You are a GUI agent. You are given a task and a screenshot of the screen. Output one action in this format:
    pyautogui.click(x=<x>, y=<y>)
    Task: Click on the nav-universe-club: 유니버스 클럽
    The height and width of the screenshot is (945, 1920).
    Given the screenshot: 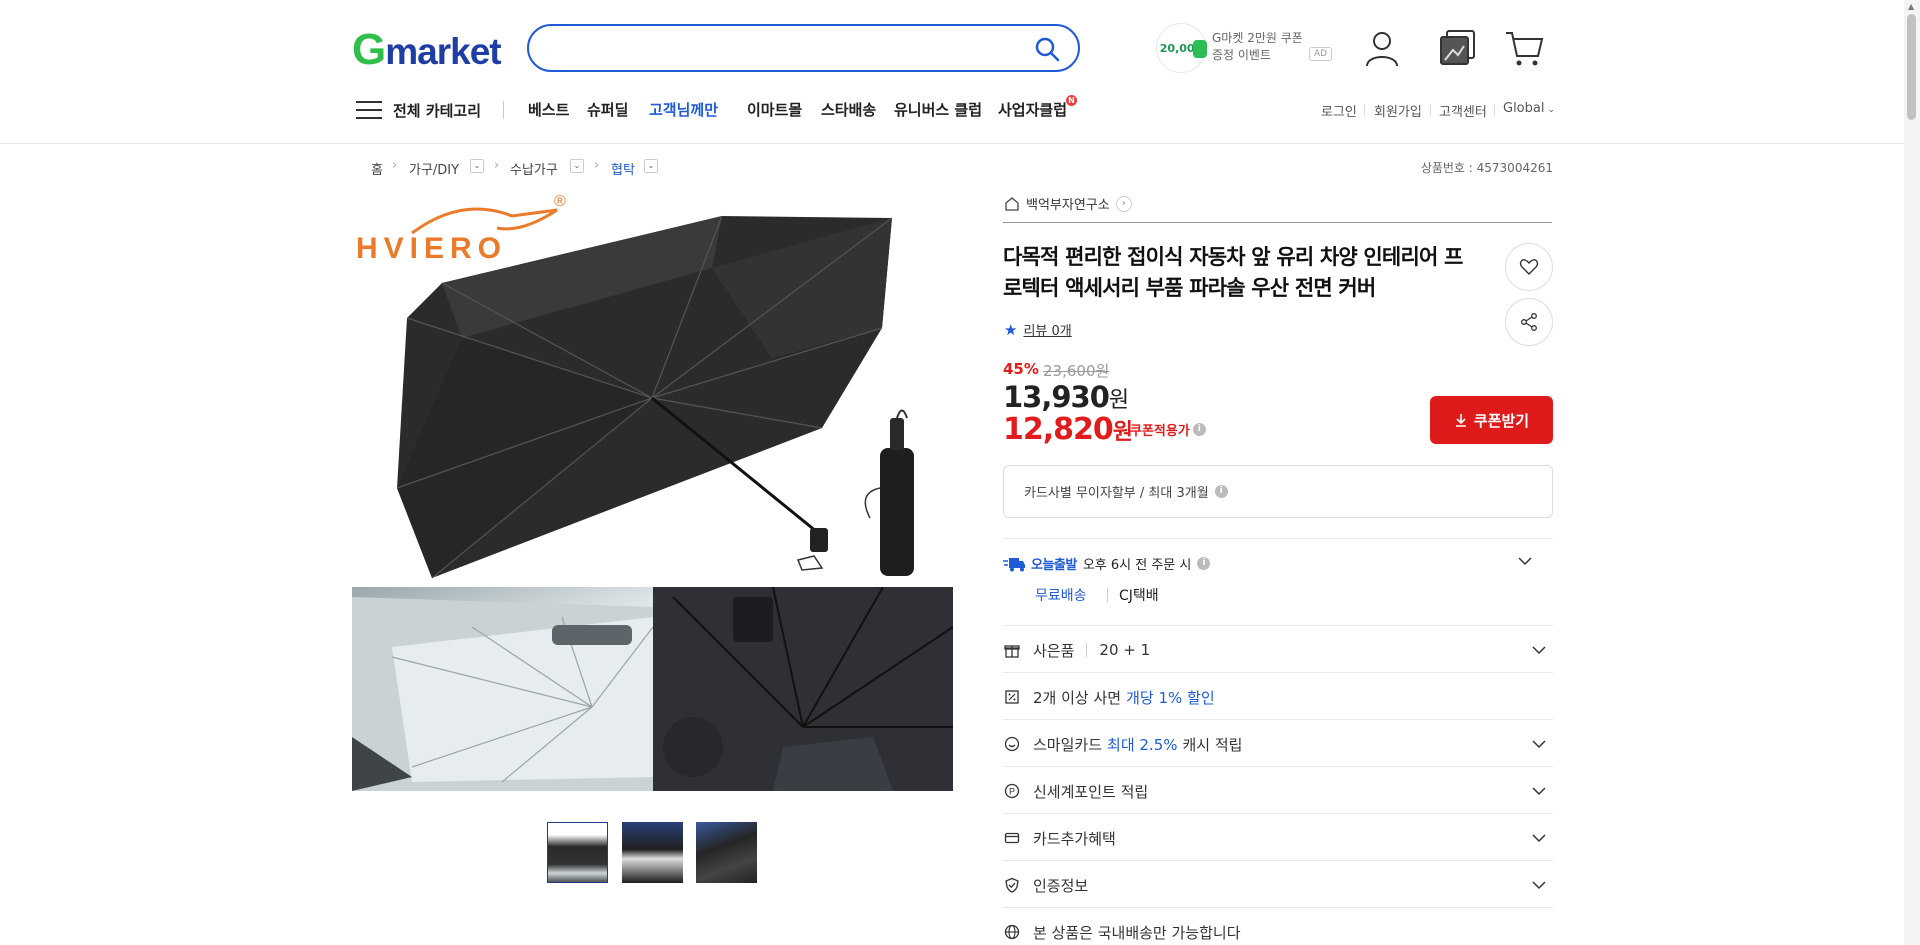 What is the action you would take?
    pyautogui.click(x=938, y=109)
    